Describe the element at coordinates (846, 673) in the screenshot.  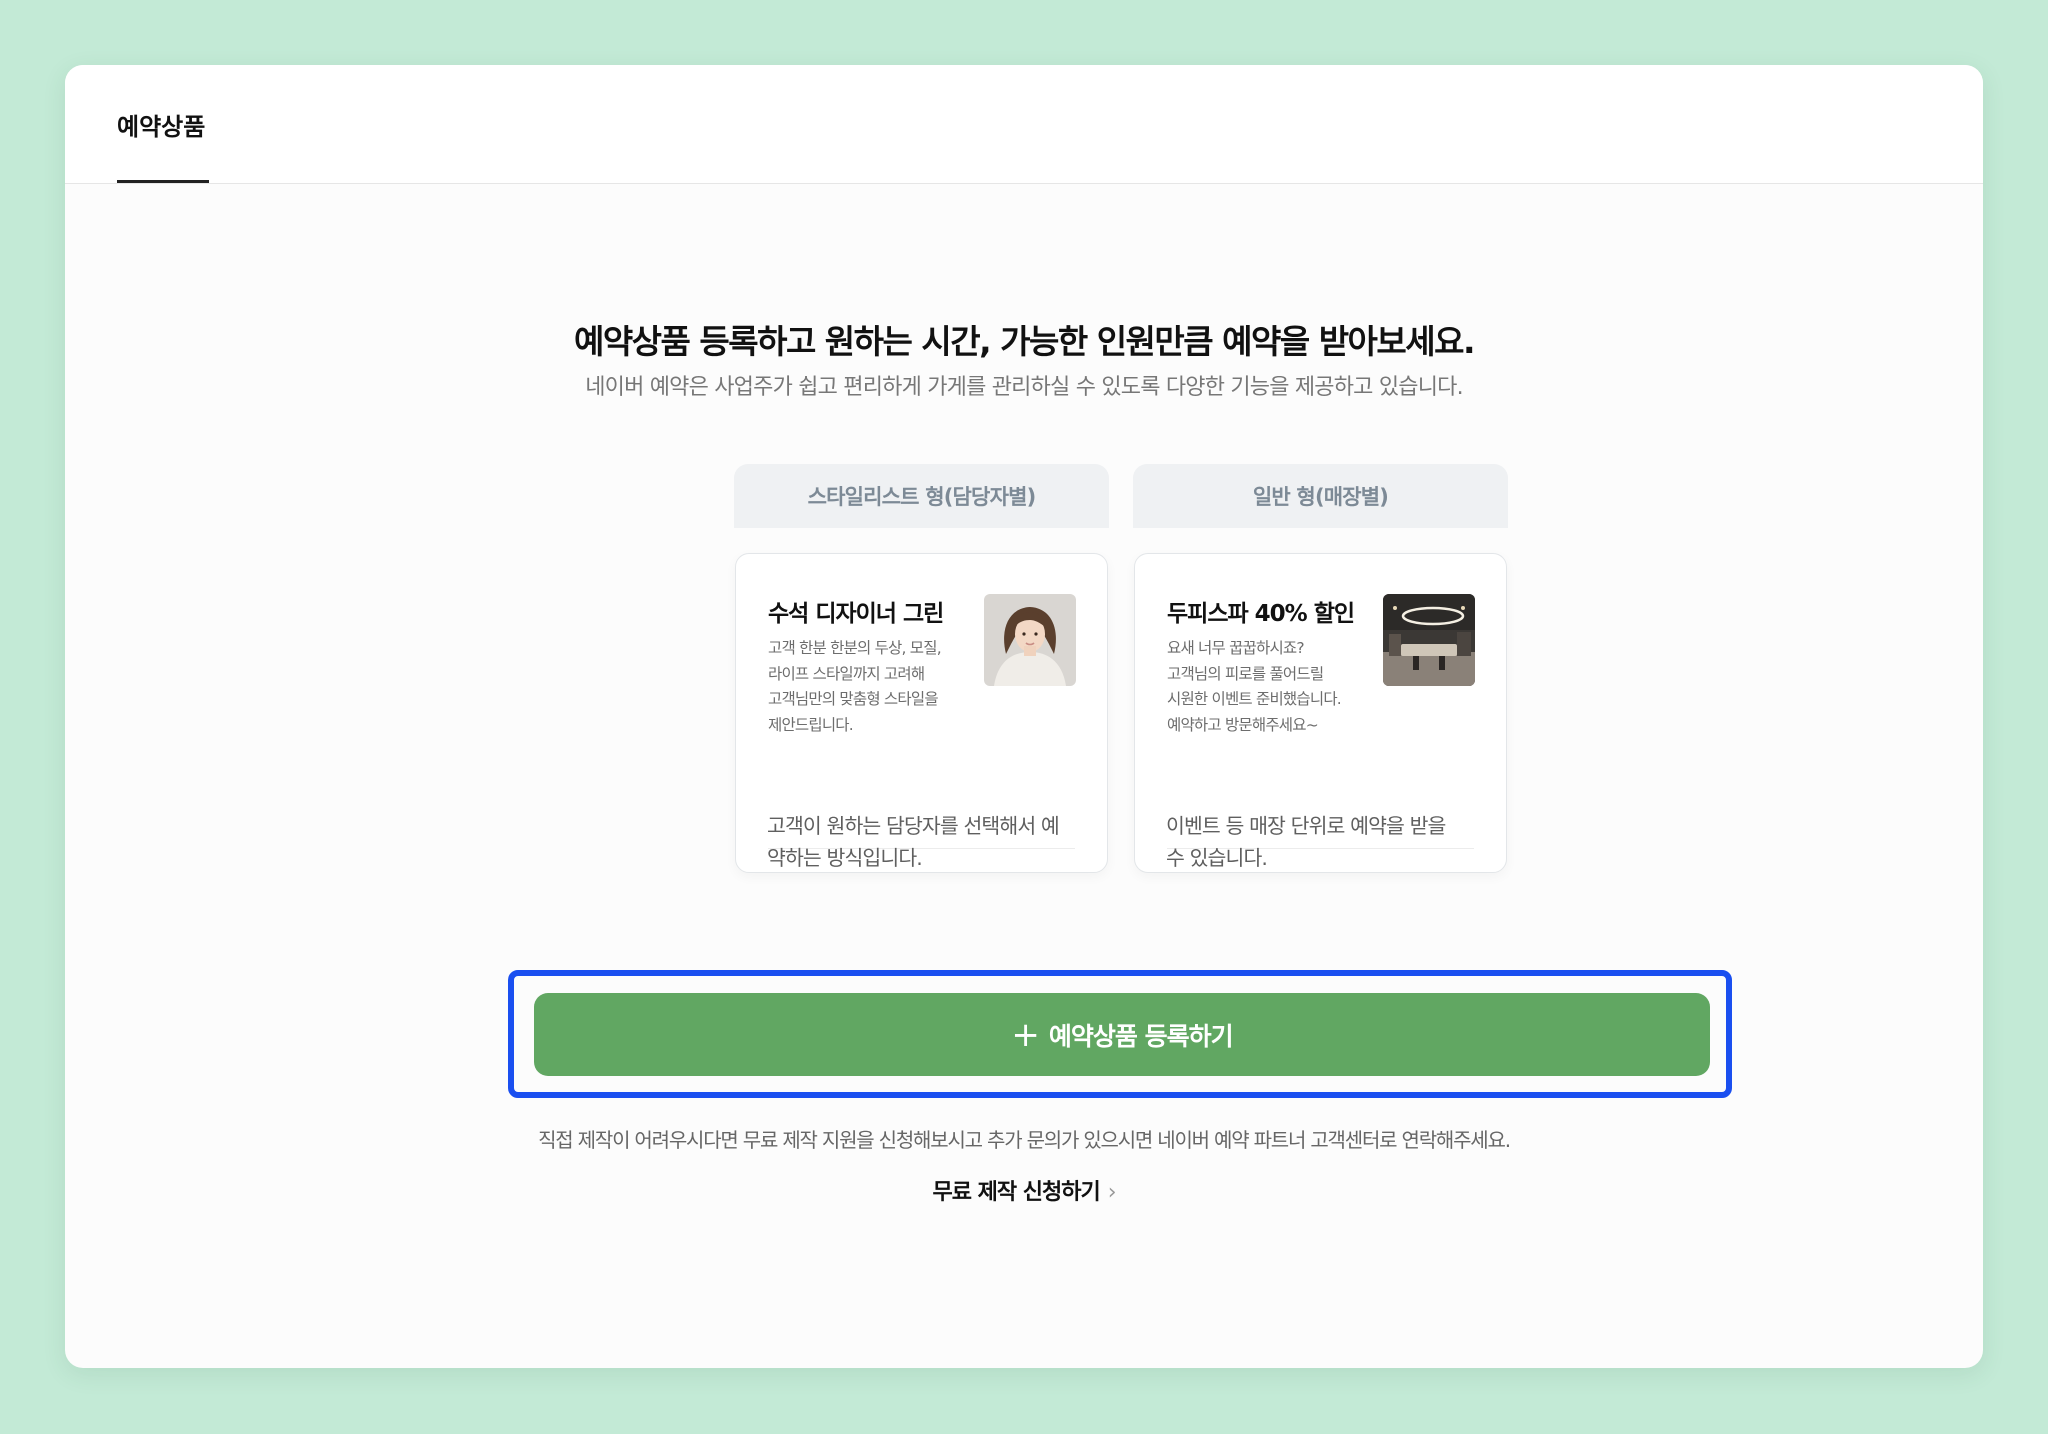
I see `card-description-line: 라이프 스타일까지 고려해` at that location.